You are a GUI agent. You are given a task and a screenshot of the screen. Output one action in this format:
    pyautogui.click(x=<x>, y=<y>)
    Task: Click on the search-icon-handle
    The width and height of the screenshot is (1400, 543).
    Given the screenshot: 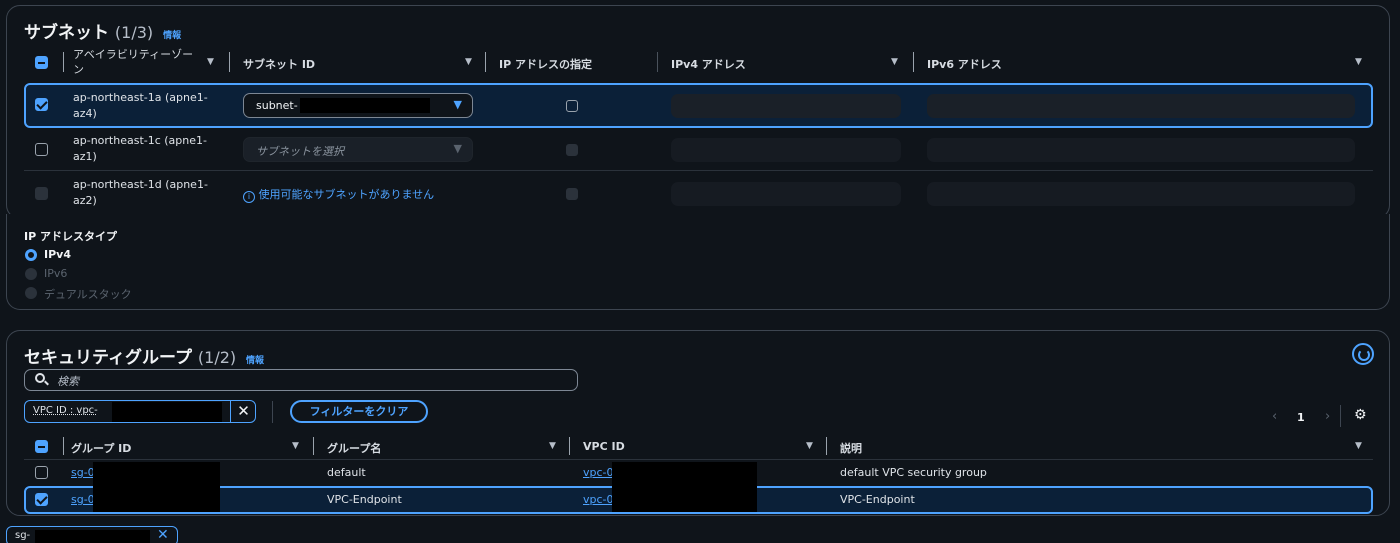 What is the action you would take?
    pyautogui.click(x=46, y=383)
    